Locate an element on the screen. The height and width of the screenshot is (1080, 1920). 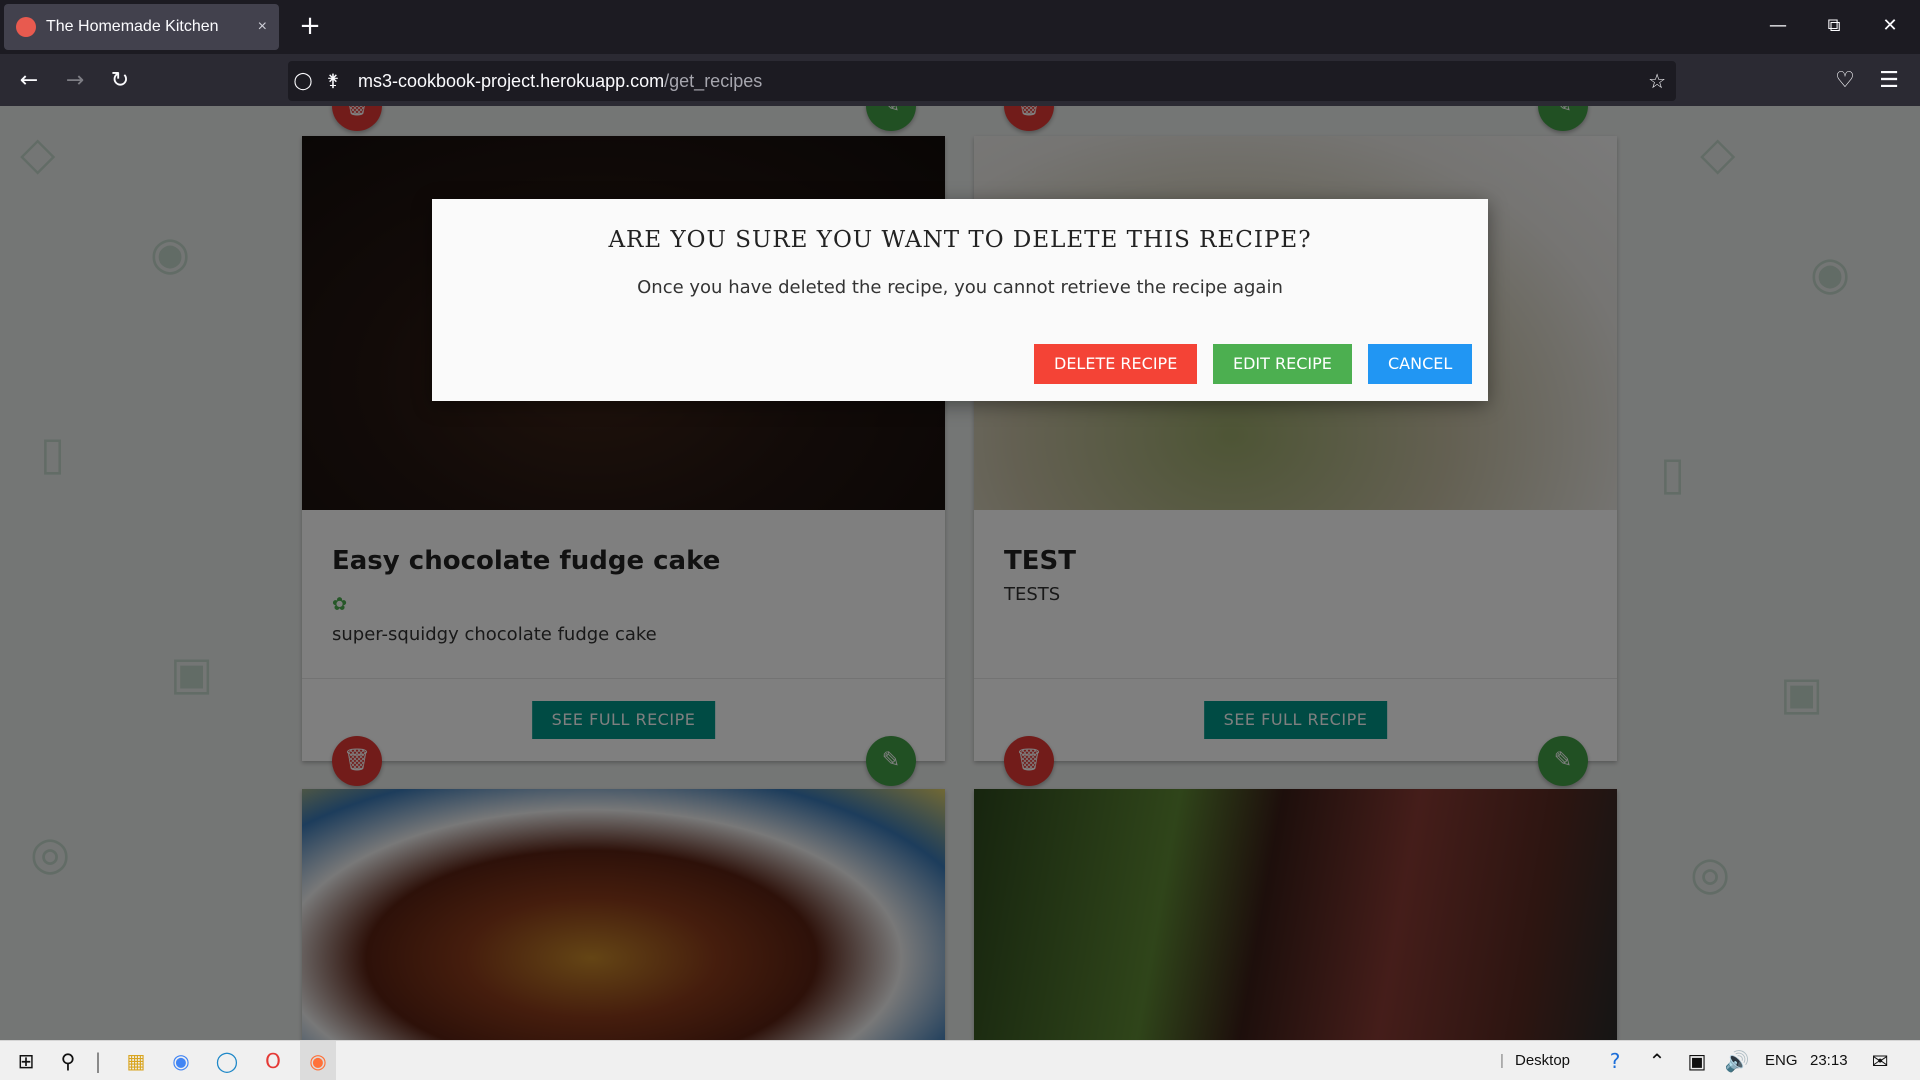
back-icon: ← is located at coordinates (29, 81).